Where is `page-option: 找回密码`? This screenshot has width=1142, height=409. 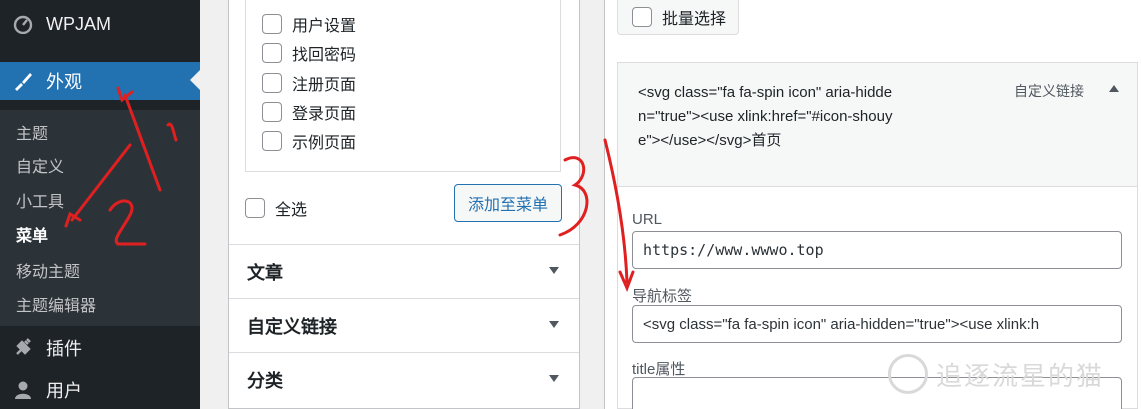 page-option: 找回密码 is located at coordinates (309, 53).